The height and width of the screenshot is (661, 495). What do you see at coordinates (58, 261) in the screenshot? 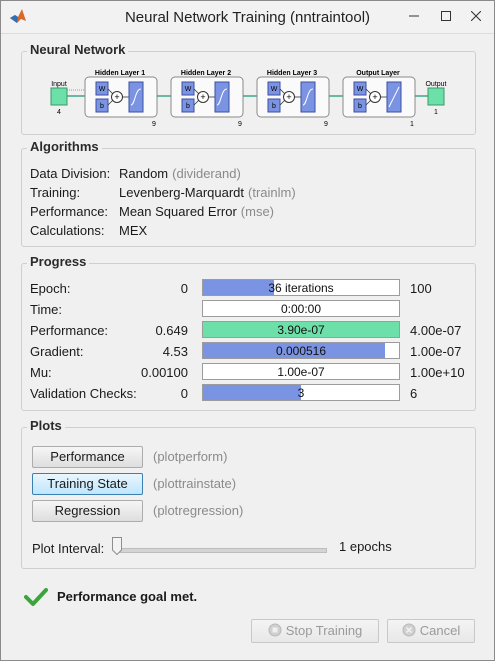
I see `progress-title: Progress` at bounding box center [58, 261].